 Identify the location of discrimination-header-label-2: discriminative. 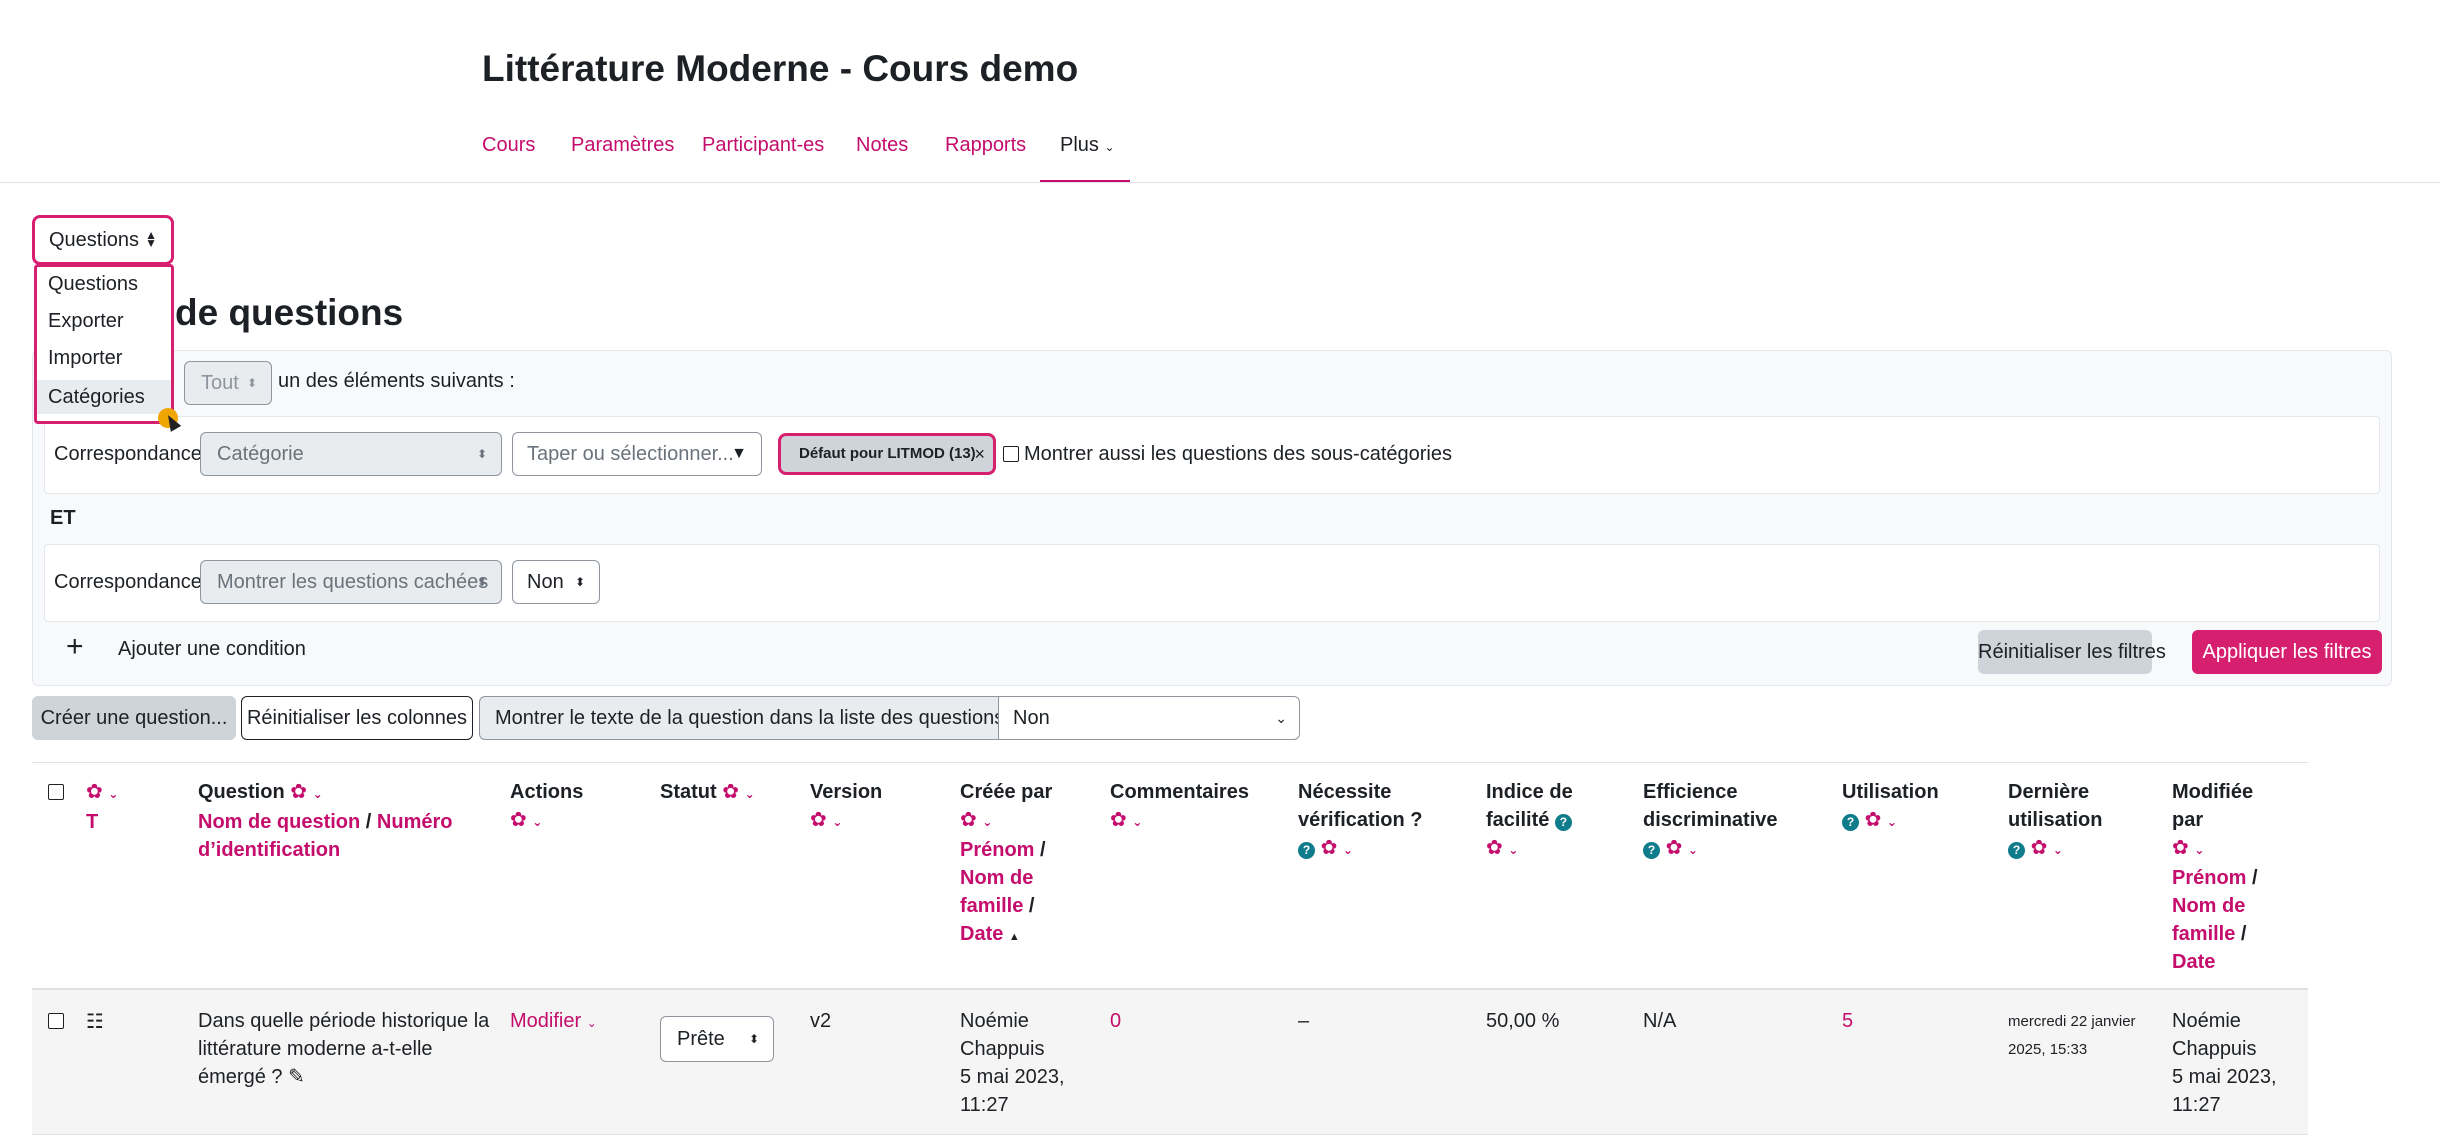
(1710, 820).